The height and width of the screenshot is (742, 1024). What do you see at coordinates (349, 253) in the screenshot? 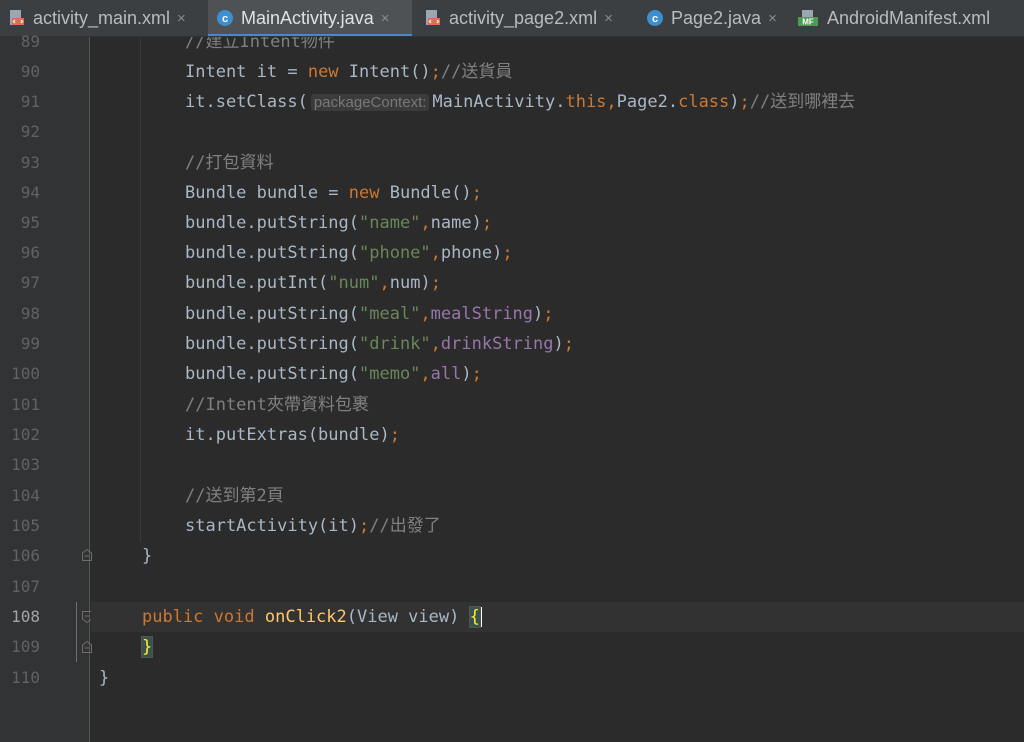
I see `code-line-96: bundle.putString("phone",phone);` at bounding box center [349, 253].